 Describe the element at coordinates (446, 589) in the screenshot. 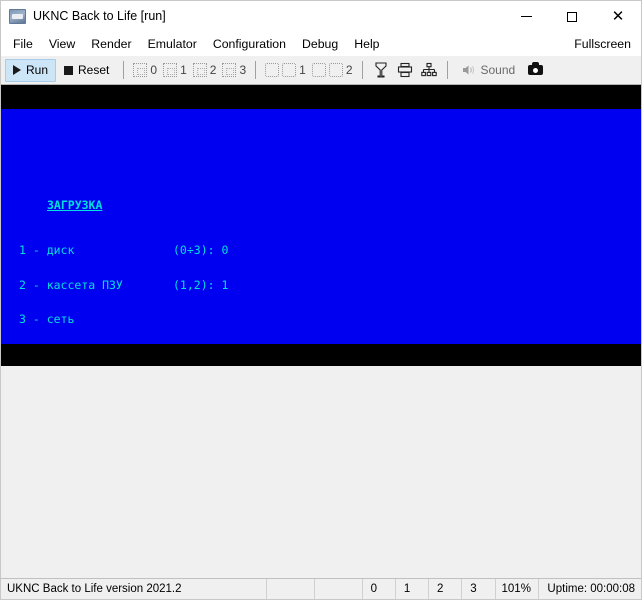

I see `status-drive-2: 2` at that location.